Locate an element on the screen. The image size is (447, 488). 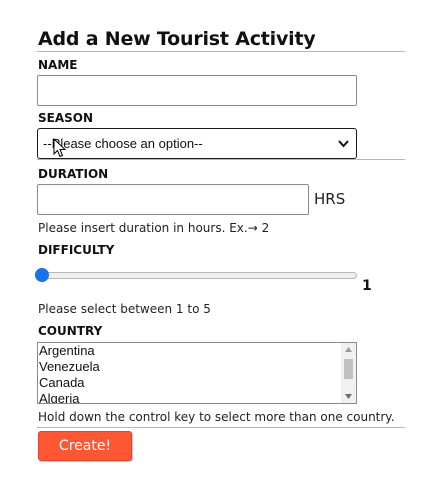
difficulty-value: 1 is located at coordinates (367, 286).